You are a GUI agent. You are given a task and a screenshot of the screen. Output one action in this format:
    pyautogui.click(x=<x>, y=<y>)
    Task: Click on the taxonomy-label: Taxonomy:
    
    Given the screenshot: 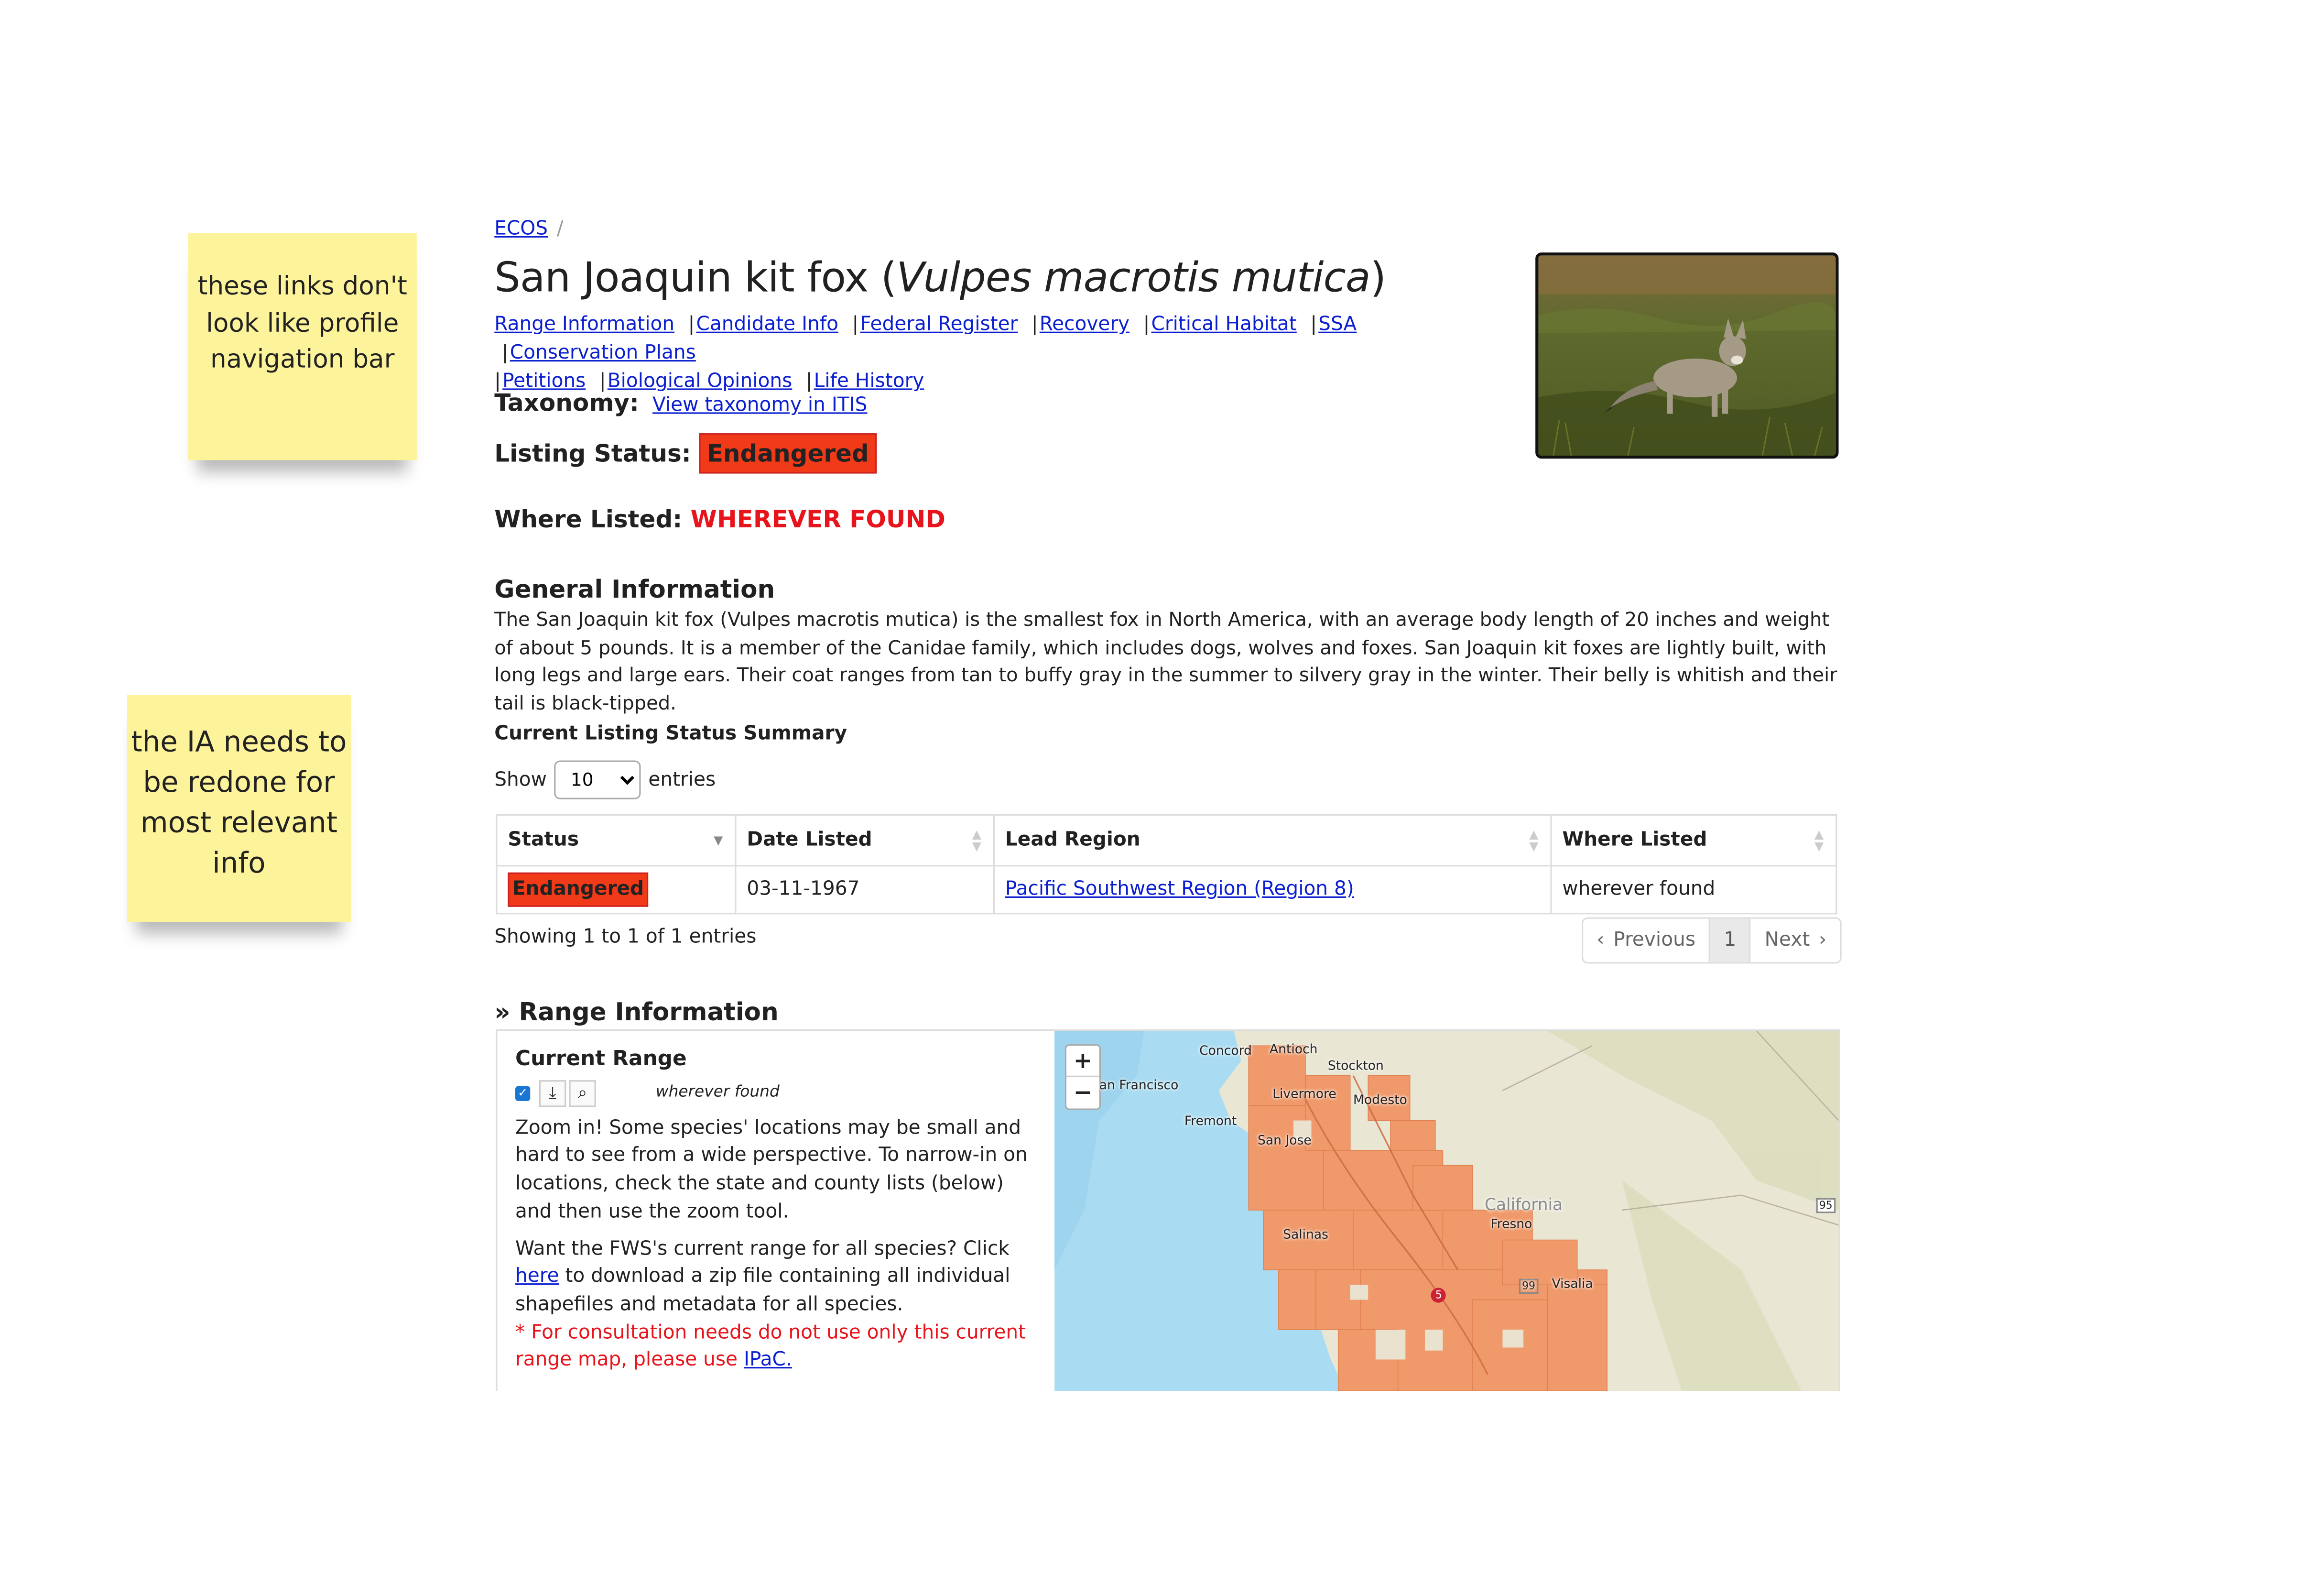 What is the action you would take?
    pyautogui.click(x=566, y=402)
    